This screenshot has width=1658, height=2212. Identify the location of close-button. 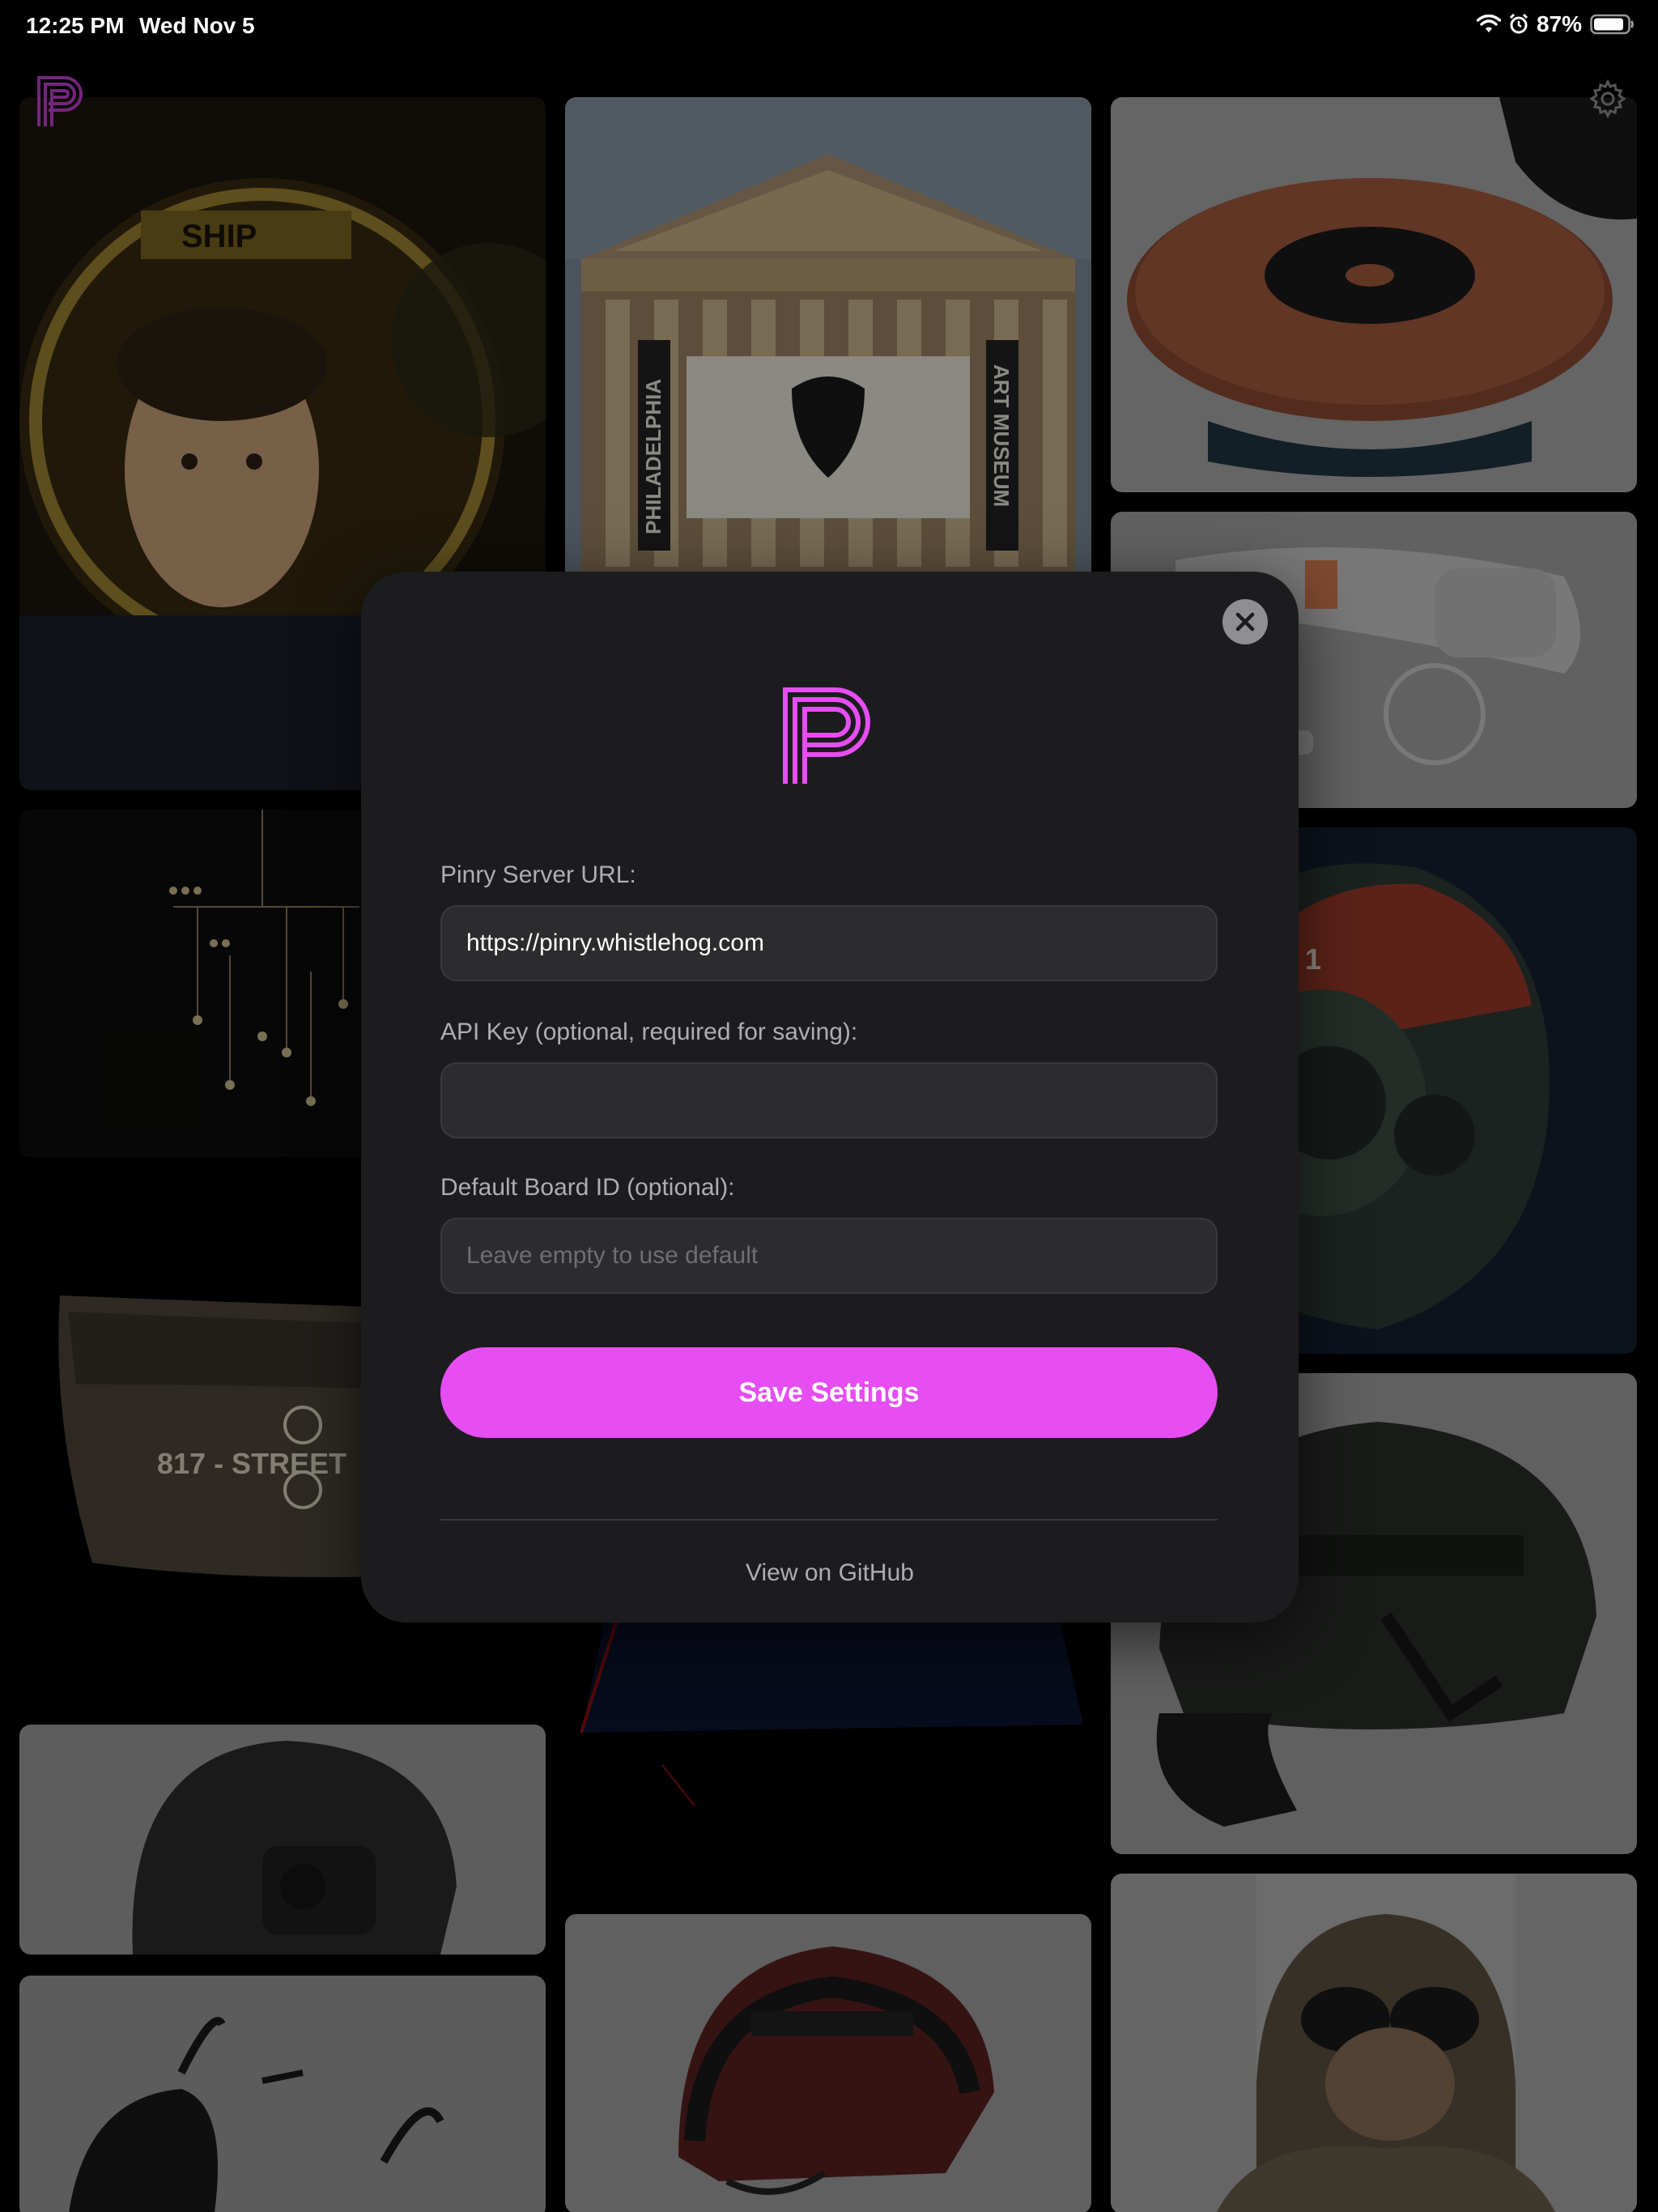
(1245, 622).